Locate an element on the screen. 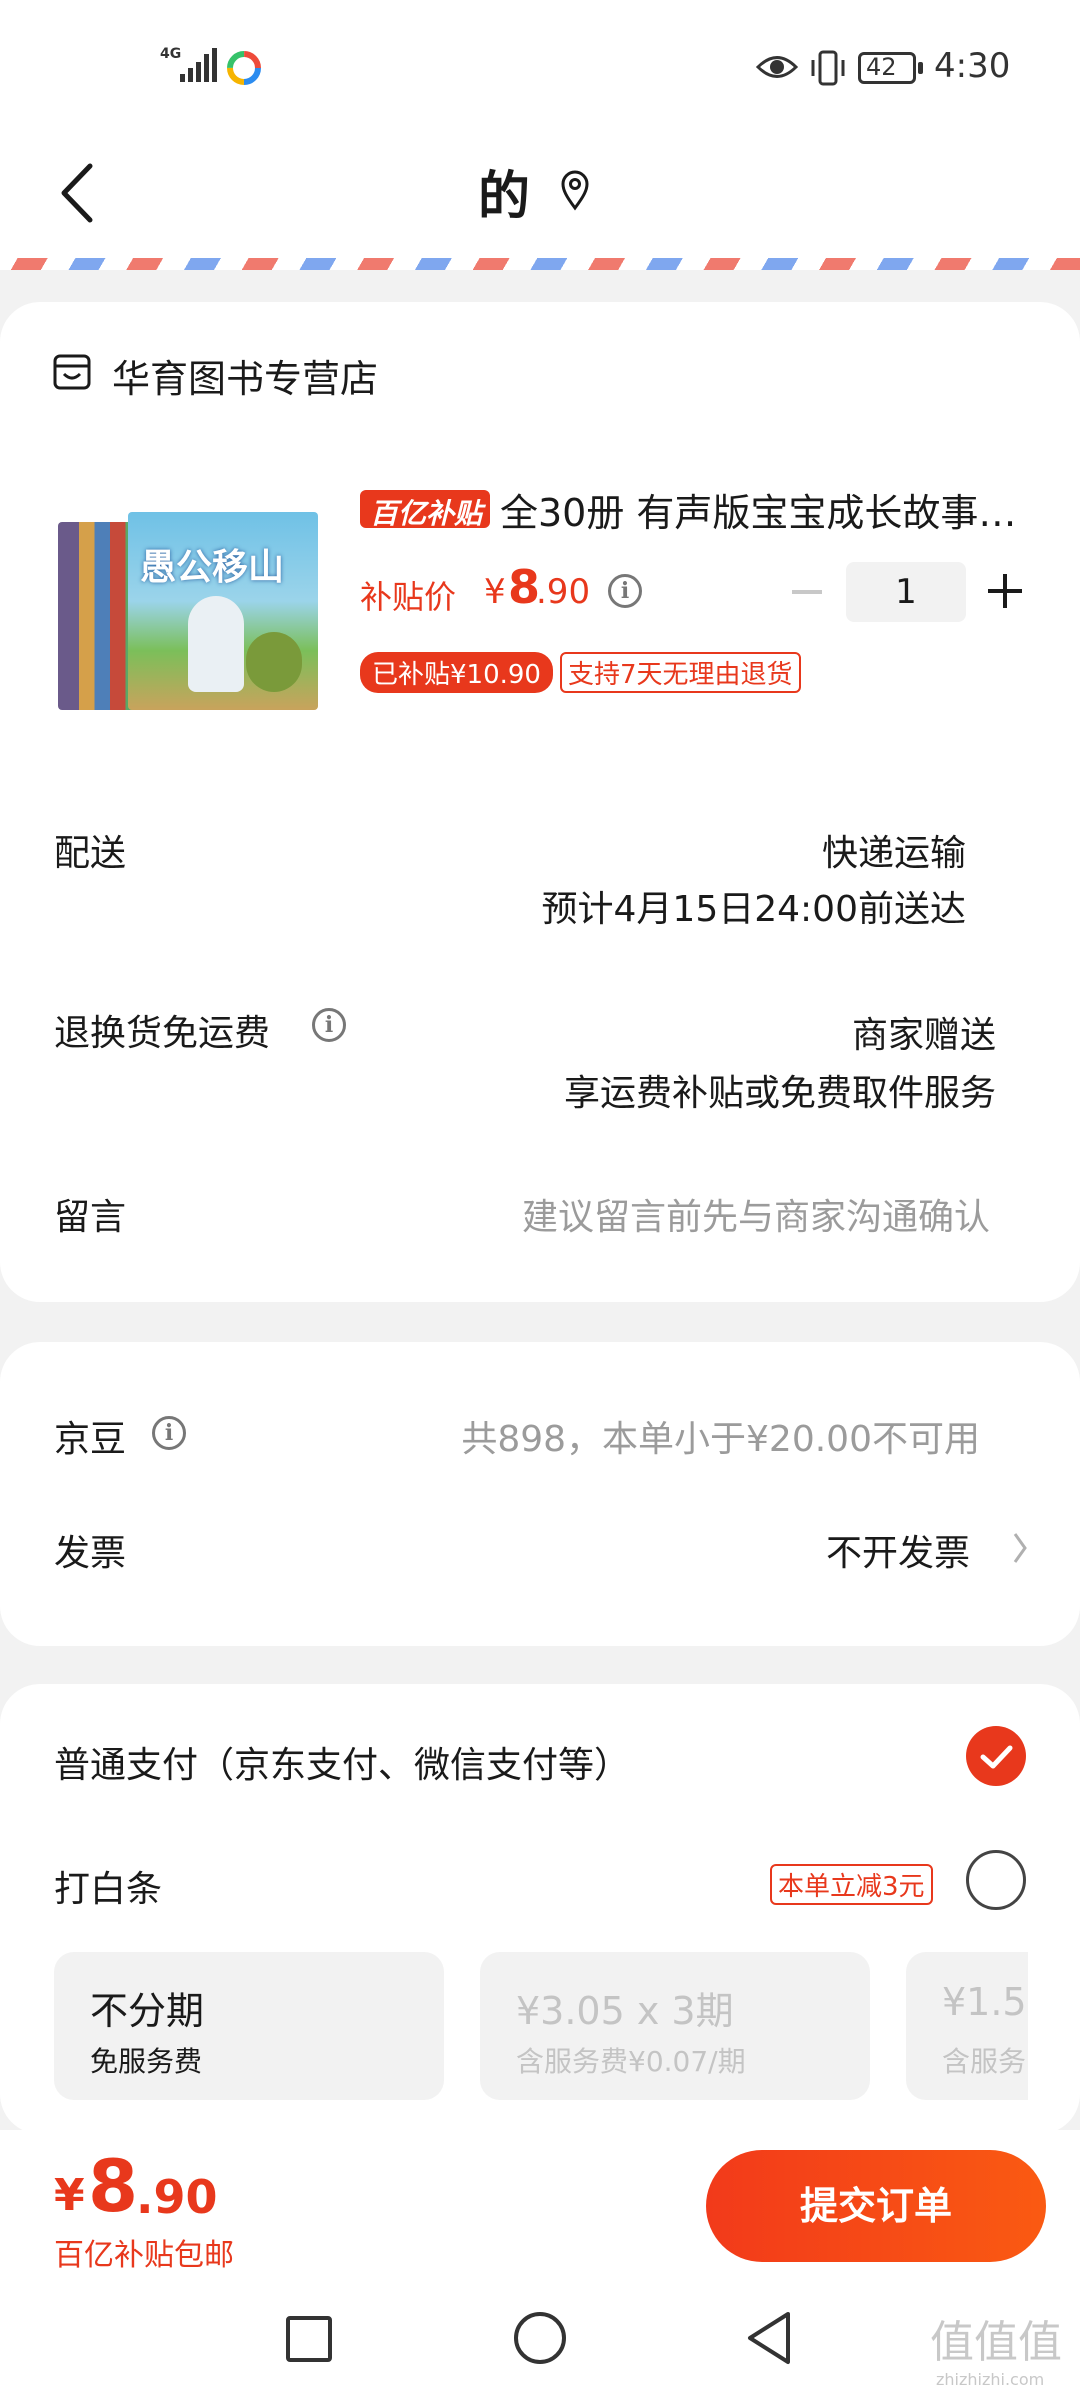 Image resolution: width=1080 pixels, height=2400 pixels. price-info-icon: i is located at coordinates (625, 591).